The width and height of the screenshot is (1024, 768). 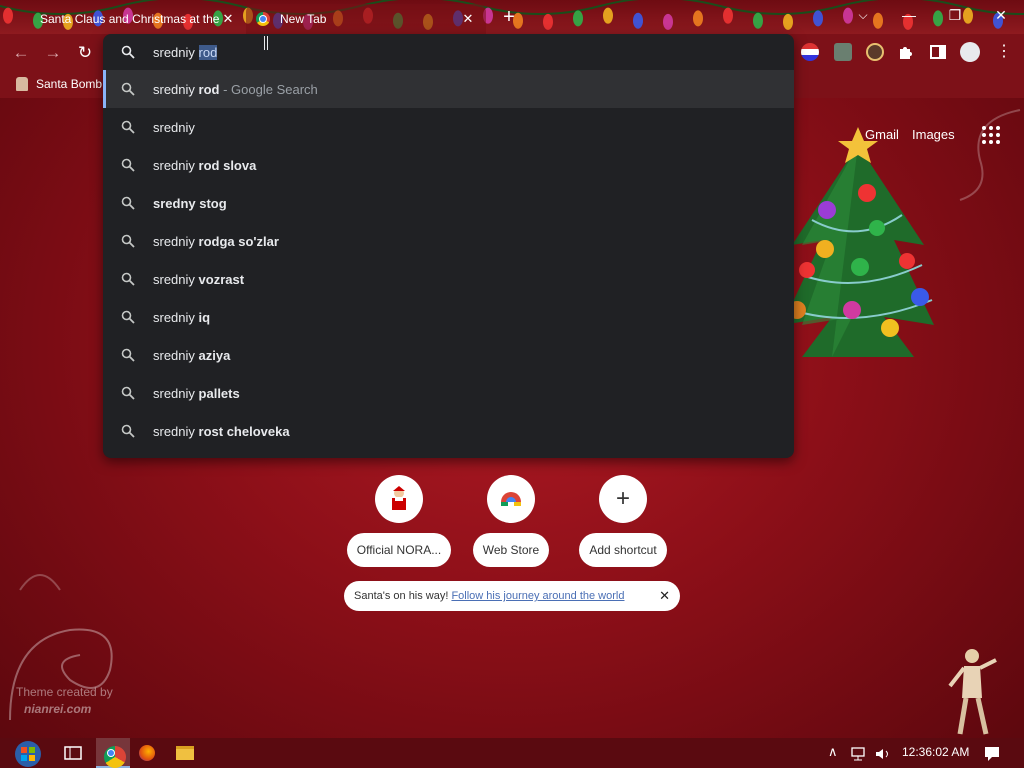 What do you see at coordinates (21, 53) in the screenshot?
I see `back-button: ←` at bounding box center [21, 53].